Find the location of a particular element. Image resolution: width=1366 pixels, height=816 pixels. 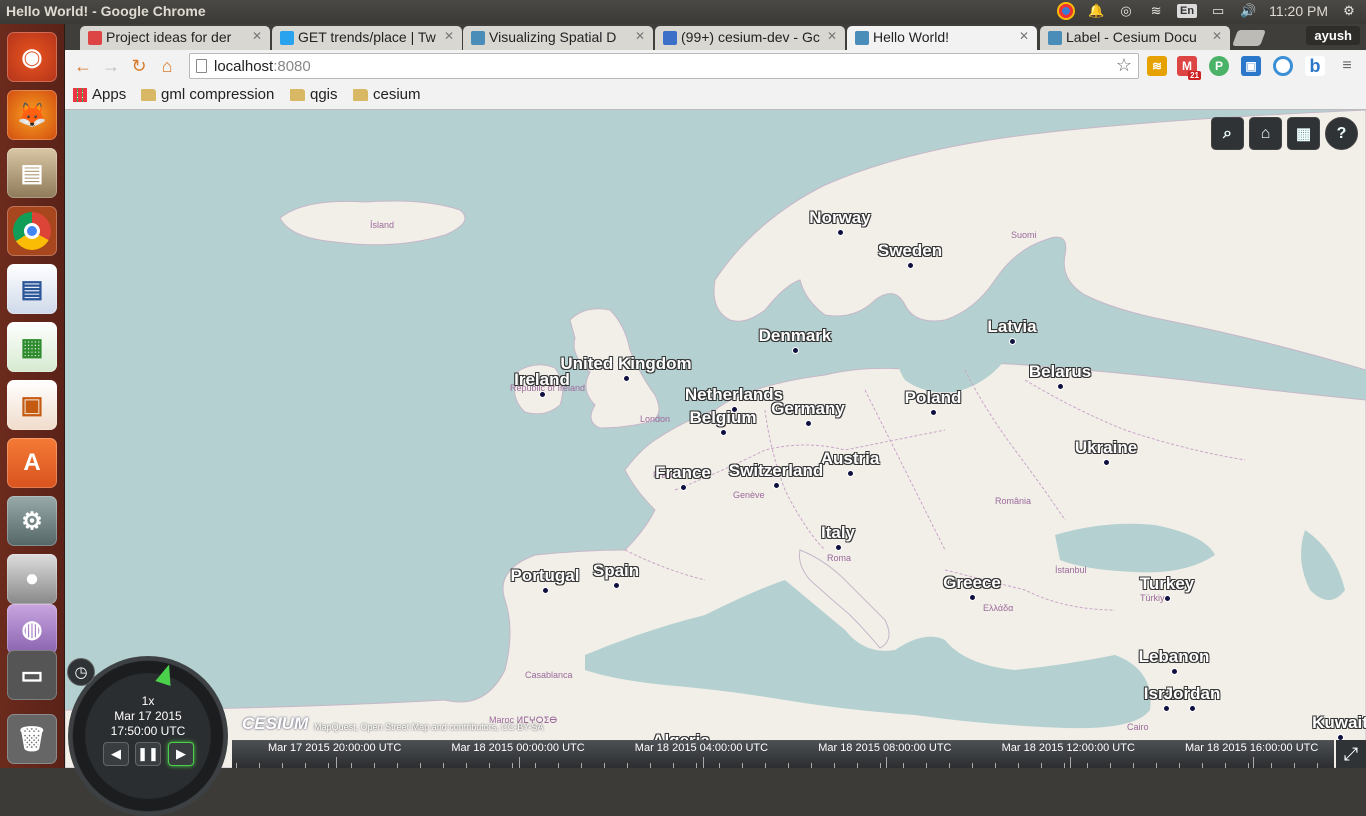

bookmark-folder-cesium: cesium is located at coordinates (387, 94).